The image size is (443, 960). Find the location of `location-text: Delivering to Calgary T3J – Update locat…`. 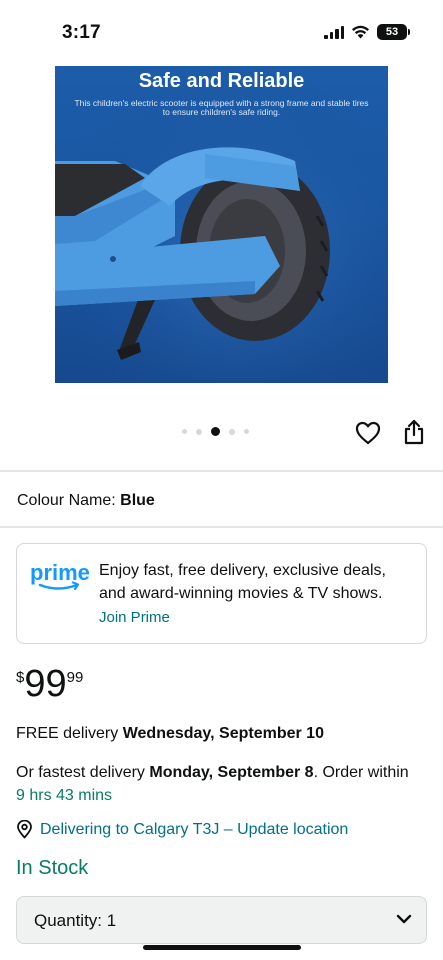

location-text: Delivering to Calgary T3J – Update locat… is located at coordinates (194, 830).